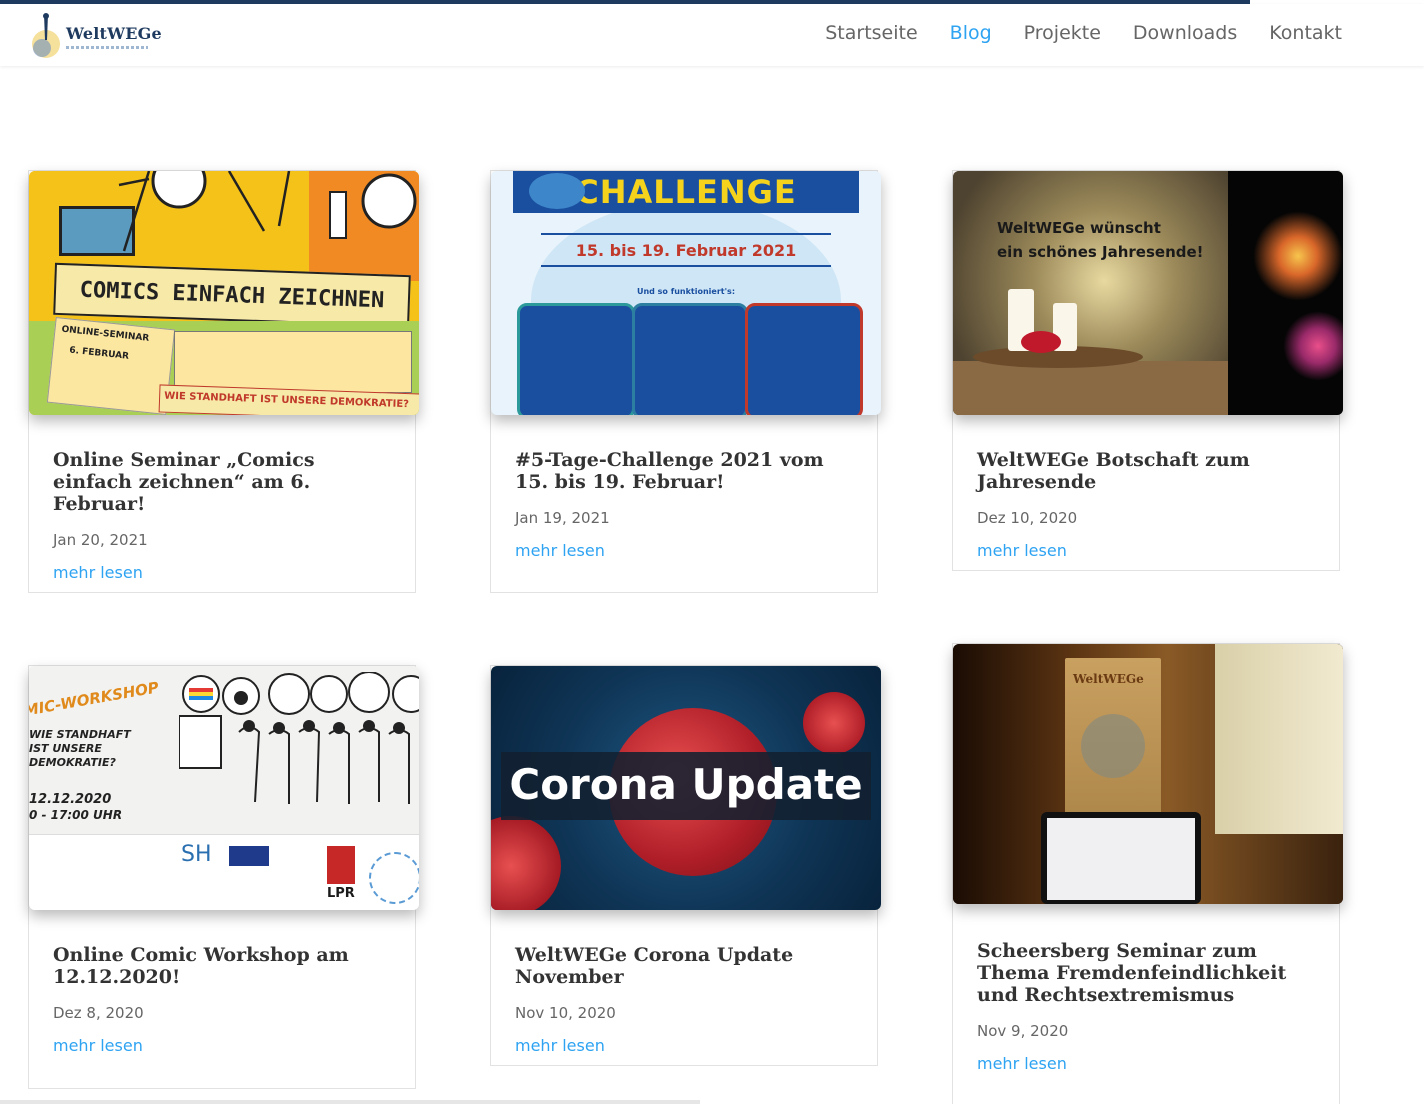 This screenshot has height=1104, width=1424. What do you see at coordinates (971, 33) in the screenshot?
I see `nav-blog: Blog` at bounding box center [971, 33].